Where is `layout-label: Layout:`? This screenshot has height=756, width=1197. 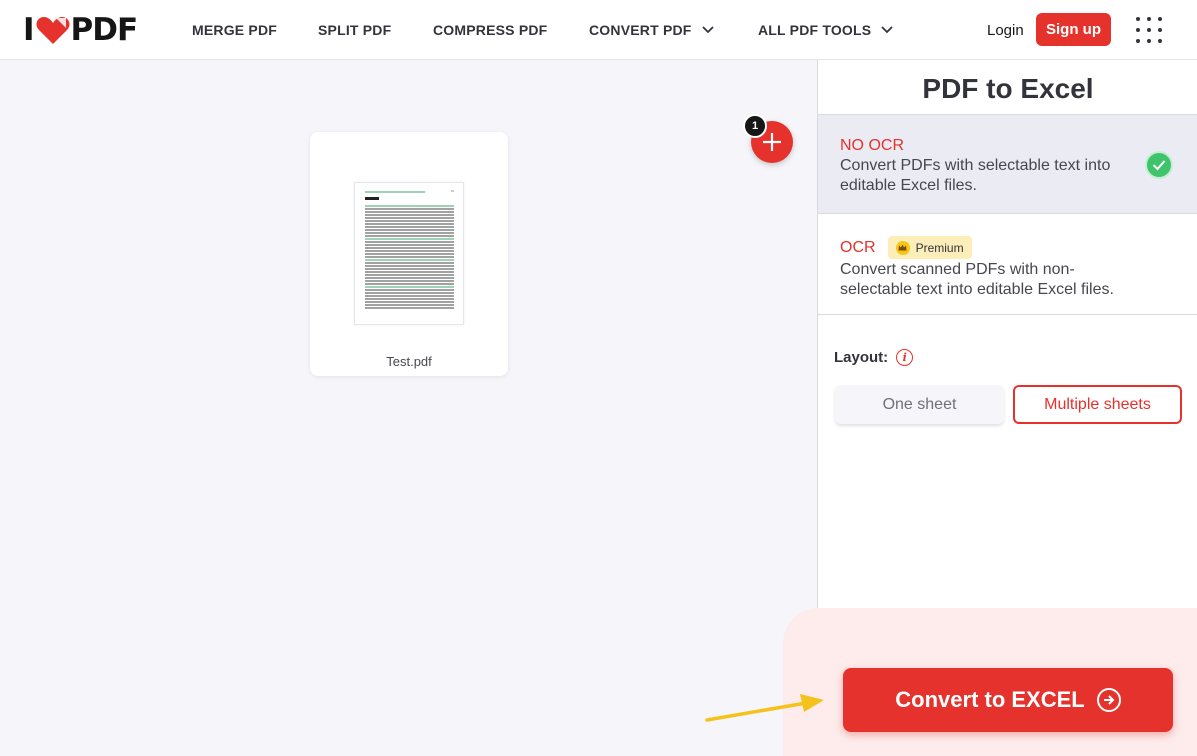 layout-label: Layout: is located at coordinates (861, 357).